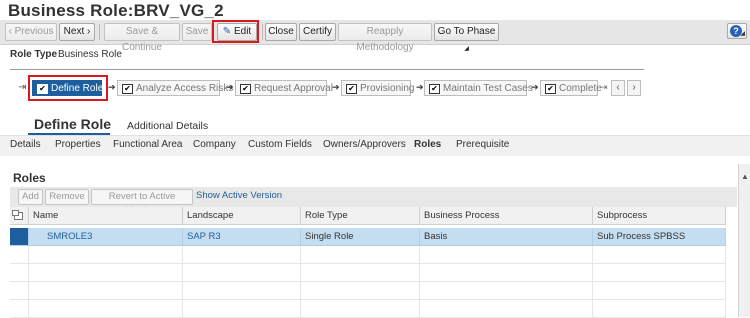 The width and height of the screenshot is (750, 318). Describe the element at coordinates (142, 202) in the screenshot. I see `revert-active-version-button: Revert to Active Version` at that location.